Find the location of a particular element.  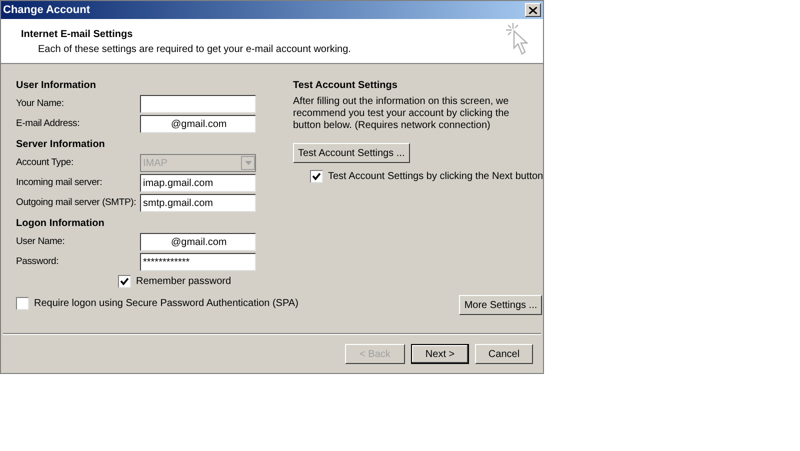

text-field: ************ is located at coordinates (198, 262).